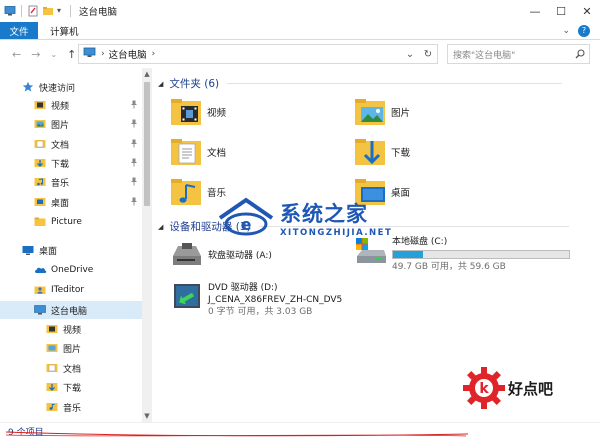 Image resolution: width=600 pixels, height=440 pixels. I want to click on scrollbar-thumb, so click(147, 144).